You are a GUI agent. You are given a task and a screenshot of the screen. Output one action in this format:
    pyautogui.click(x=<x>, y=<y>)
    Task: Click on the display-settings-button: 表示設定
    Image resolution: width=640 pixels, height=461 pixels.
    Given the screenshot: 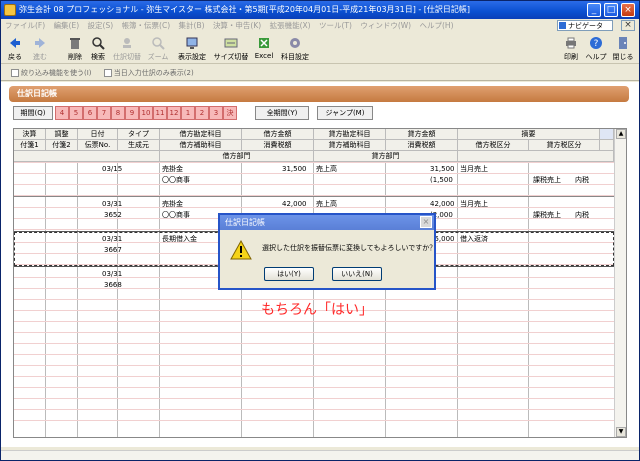 What is the action you would take?
    pyautogui.click(x=192, y=49)
    